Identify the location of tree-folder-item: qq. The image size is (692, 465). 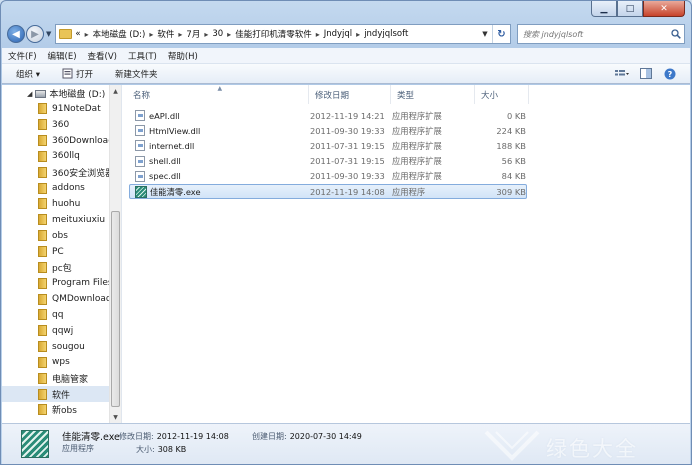
(55, 315).